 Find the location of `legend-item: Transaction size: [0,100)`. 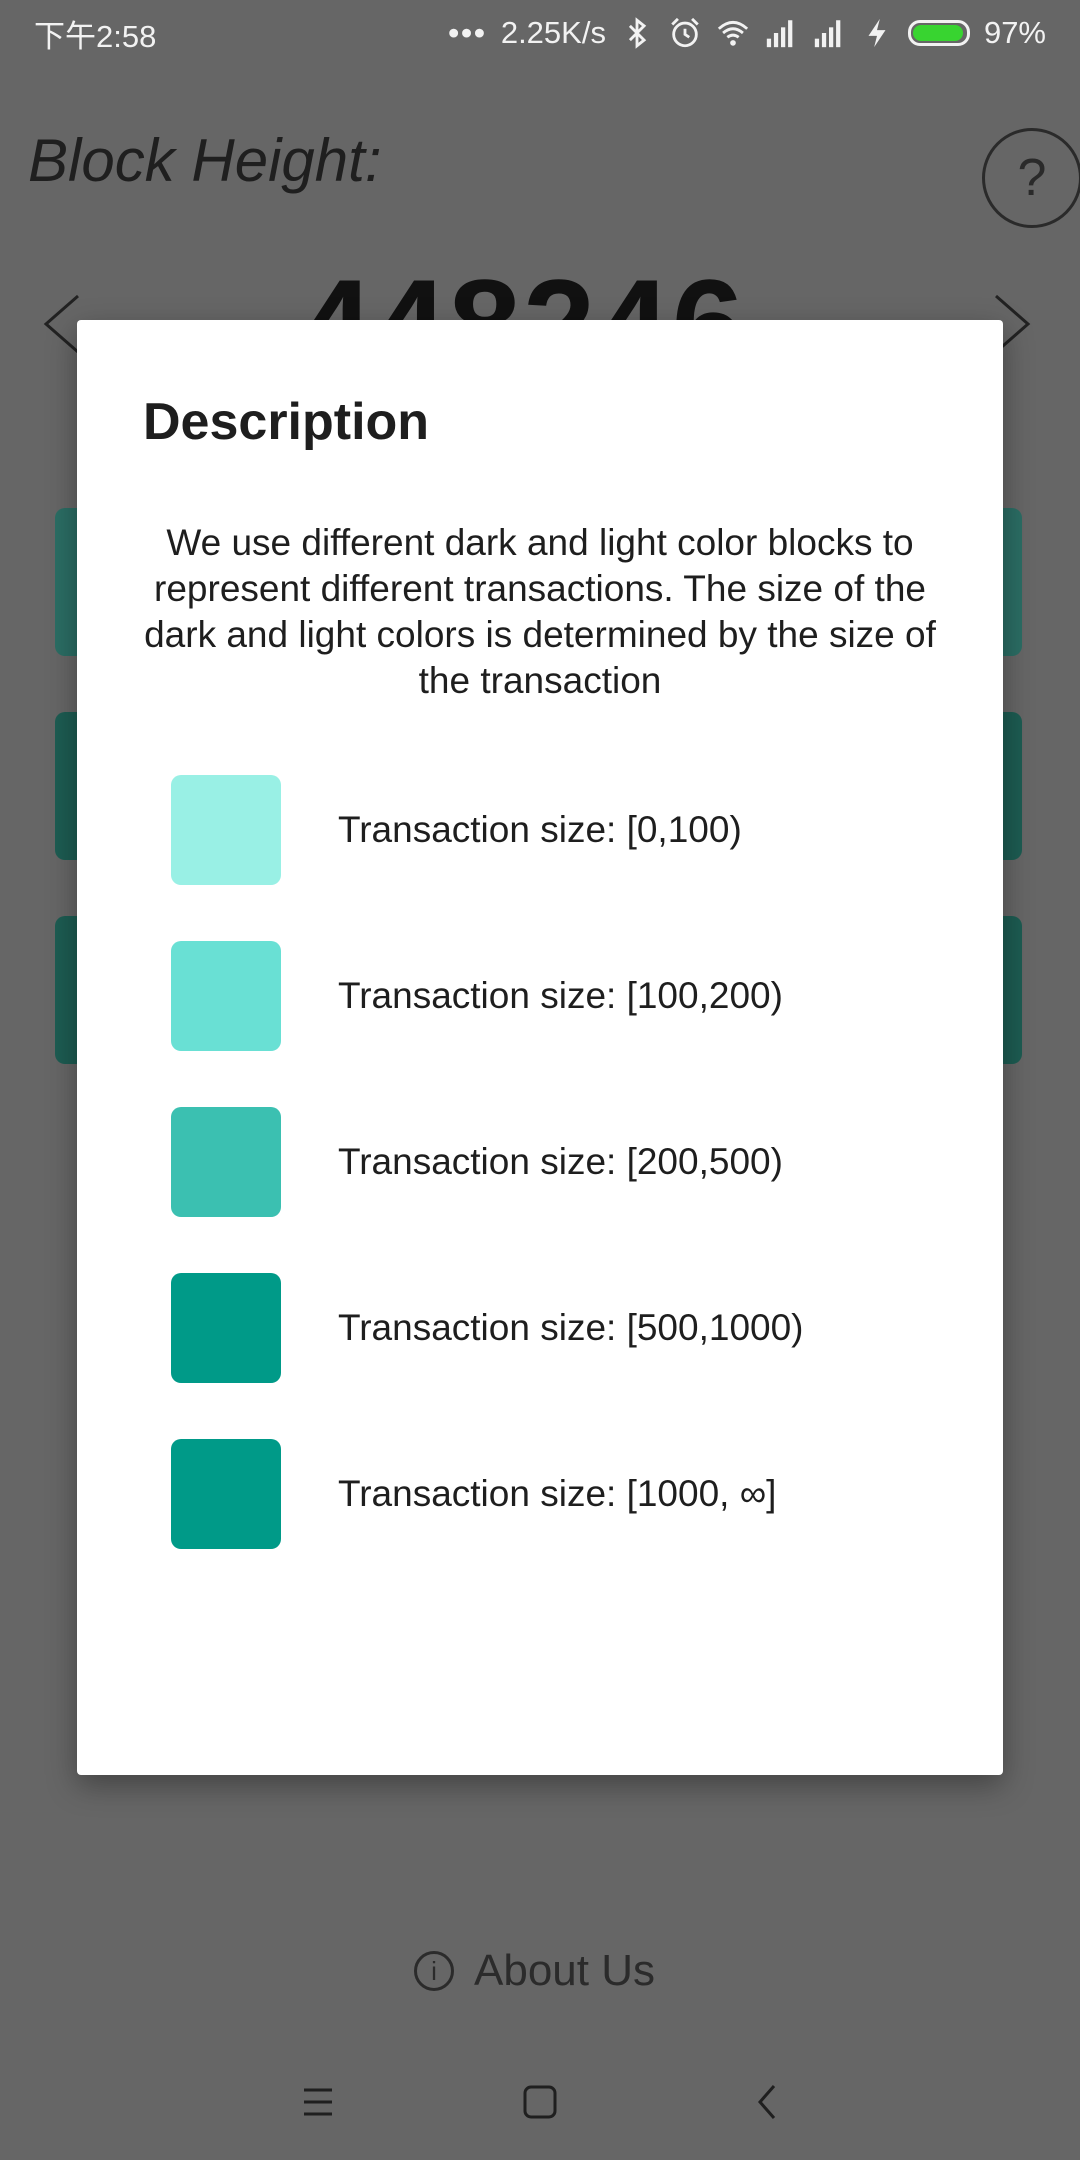

legend-item: Transaction size: [0,100) is located at coordinates (456, 830).